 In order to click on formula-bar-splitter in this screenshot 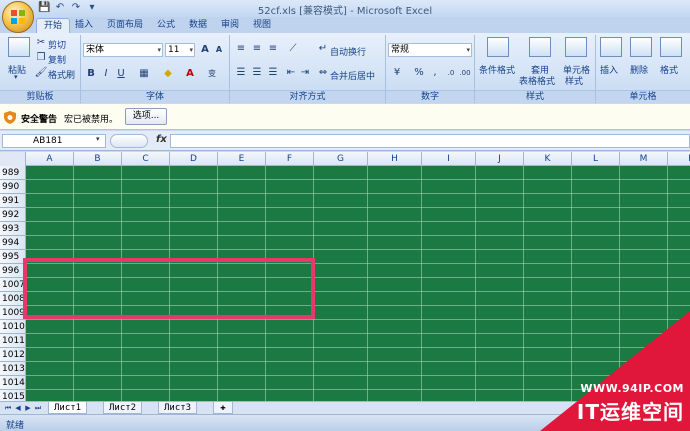, I will do `click(129, 141)`.